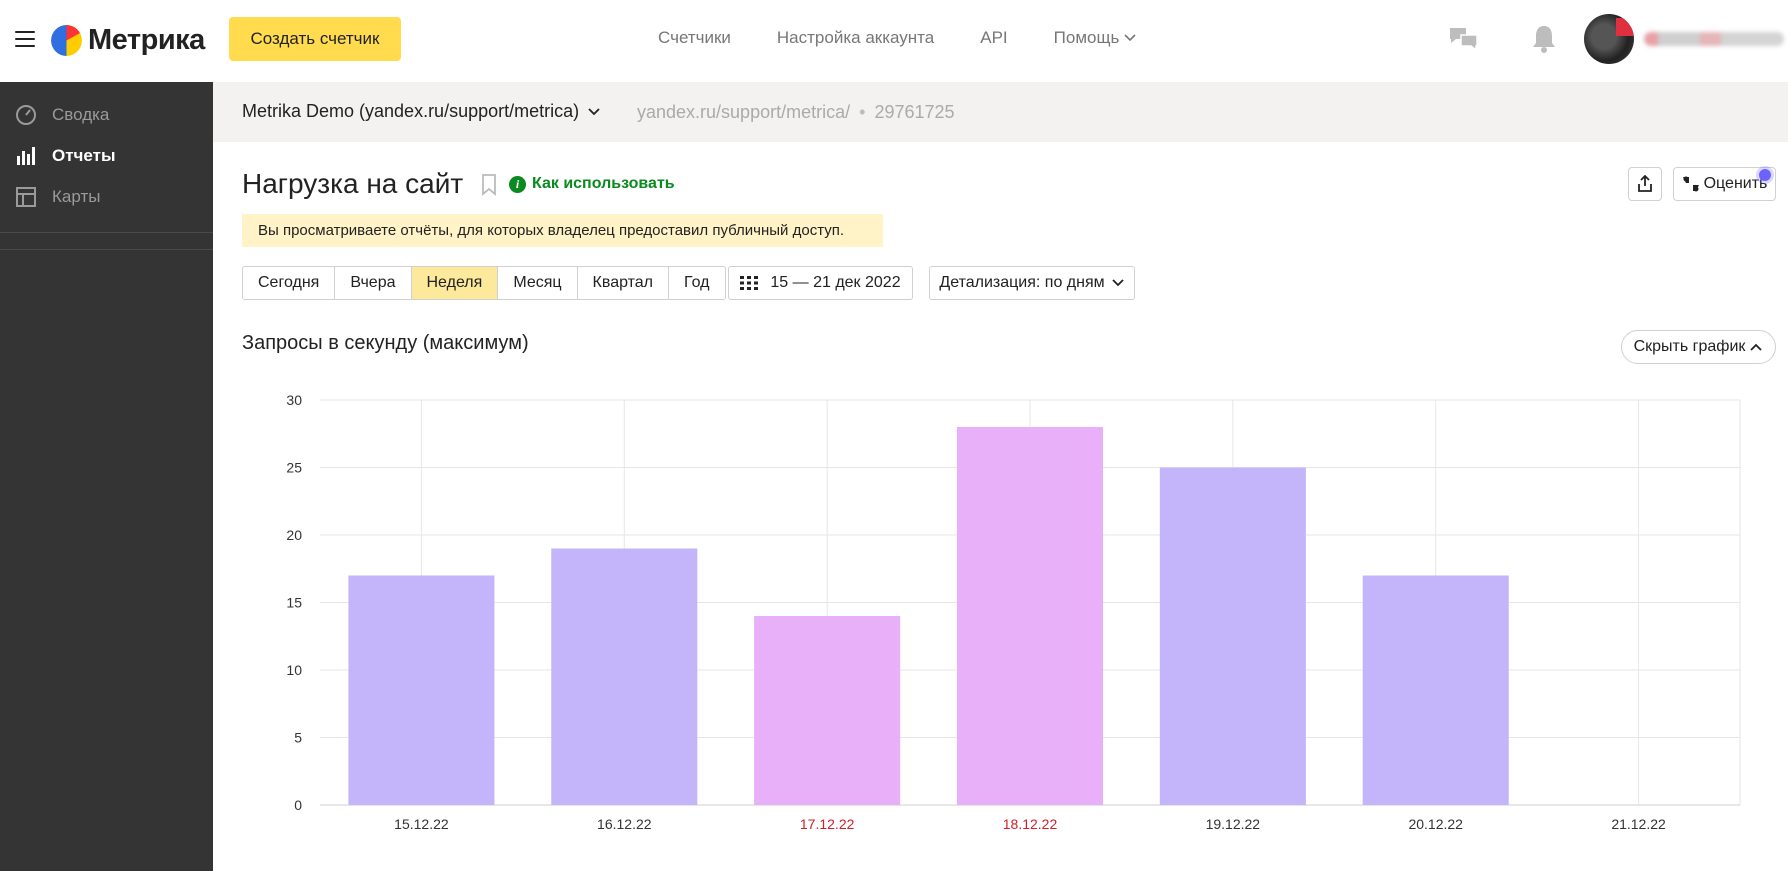 The width and height of the screenshot is (1788, 871). I want to click on share-button, so click(1645, 184).